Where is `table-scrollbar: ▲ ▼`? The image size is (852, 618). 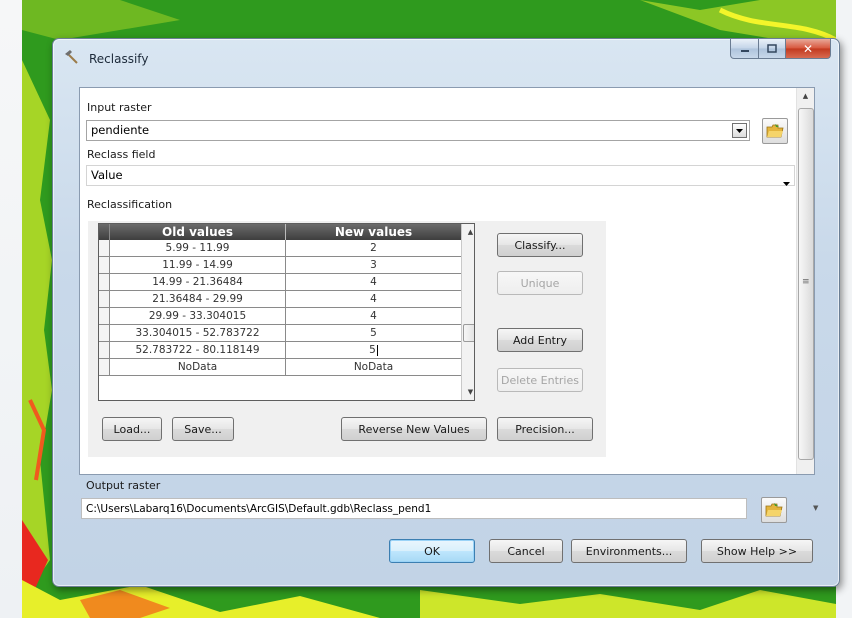
table-scrollbar: ▲ ▼ is located at coordinates (467, 312).